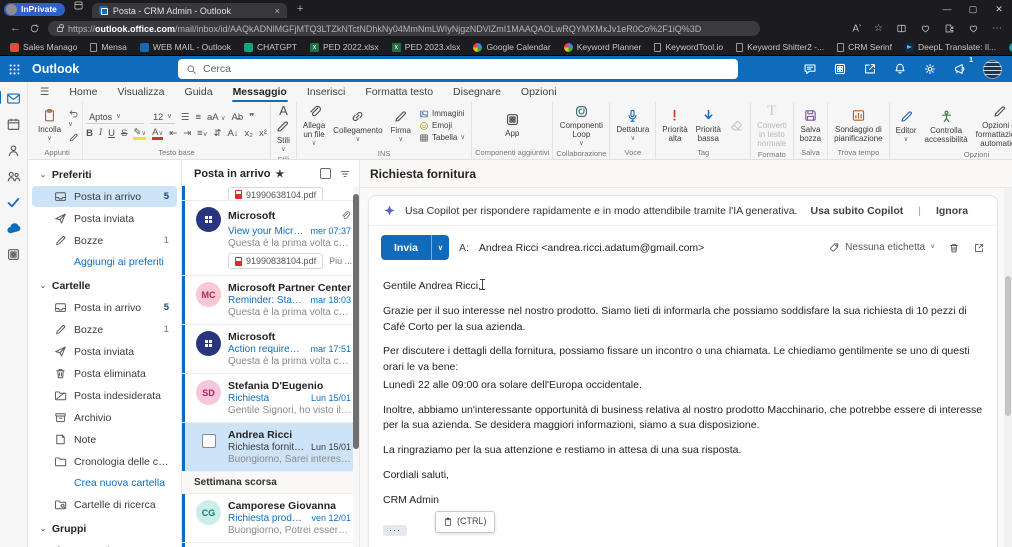 The image size is (1012, 547). I want to click on read-aloud-icon: A›, so click(856, 28).